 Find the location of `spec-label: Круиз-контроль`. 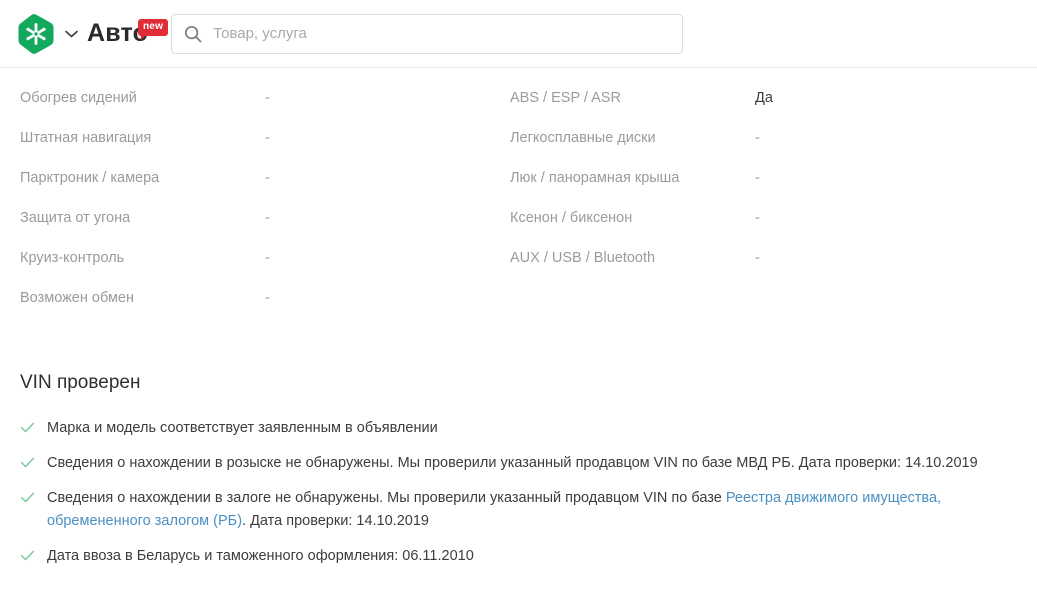

spec-label: Круиз-контроль is located at coordinates (72, 258).